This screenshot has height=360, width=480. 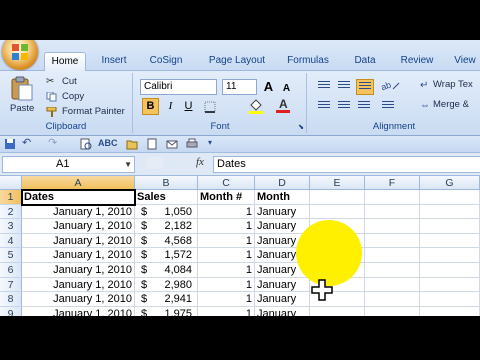 What do you see at coordinates (324, 86) in the screenshot?
I see `align-top-button` at bounding box center [324, 86].